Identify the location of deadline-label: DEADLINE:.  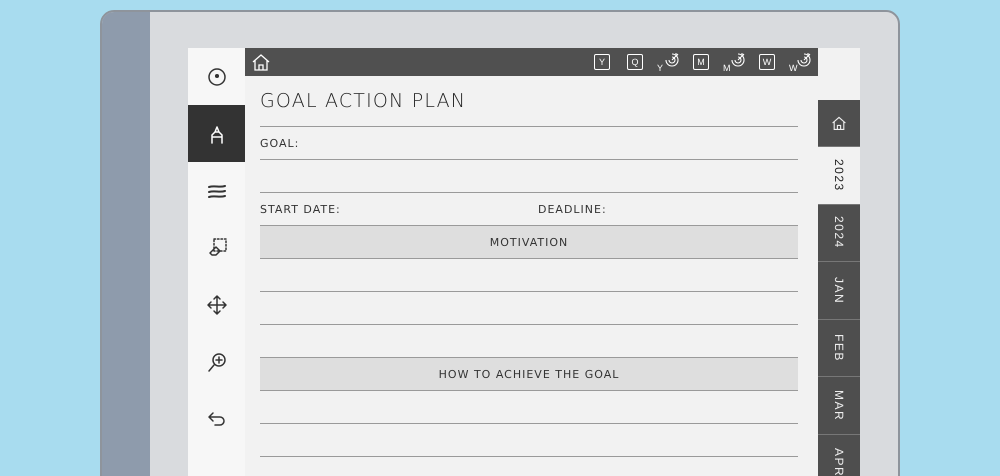
(572, 209).